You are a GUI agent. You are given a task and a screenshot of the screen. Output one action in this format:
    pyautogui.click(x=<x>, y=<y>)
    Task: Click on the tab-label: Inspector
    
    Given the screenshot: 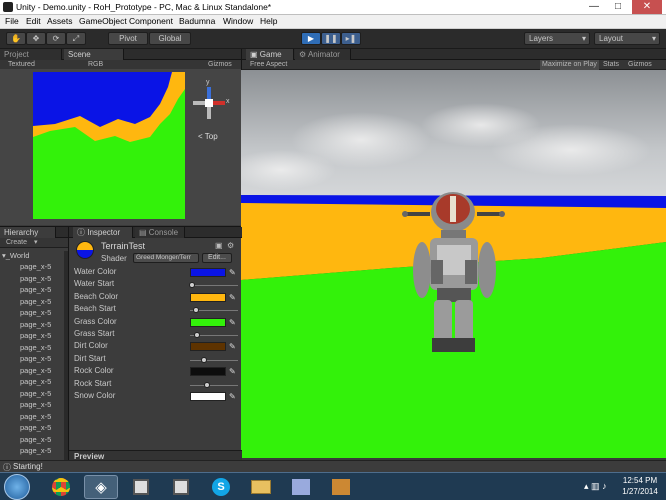 What is the action you would take?
    pyautogui.click(x=104, y=232)
    